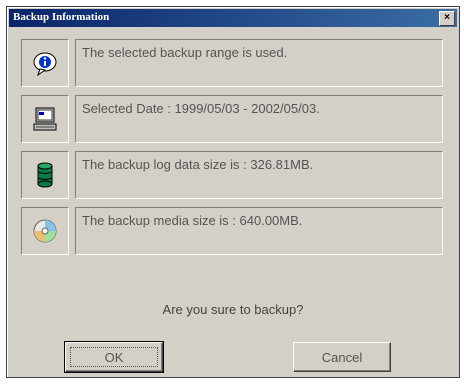  What do you see at coordinates (45, 63) in the screenshot?
I see `info-icon` at bounding box center [45, 63].